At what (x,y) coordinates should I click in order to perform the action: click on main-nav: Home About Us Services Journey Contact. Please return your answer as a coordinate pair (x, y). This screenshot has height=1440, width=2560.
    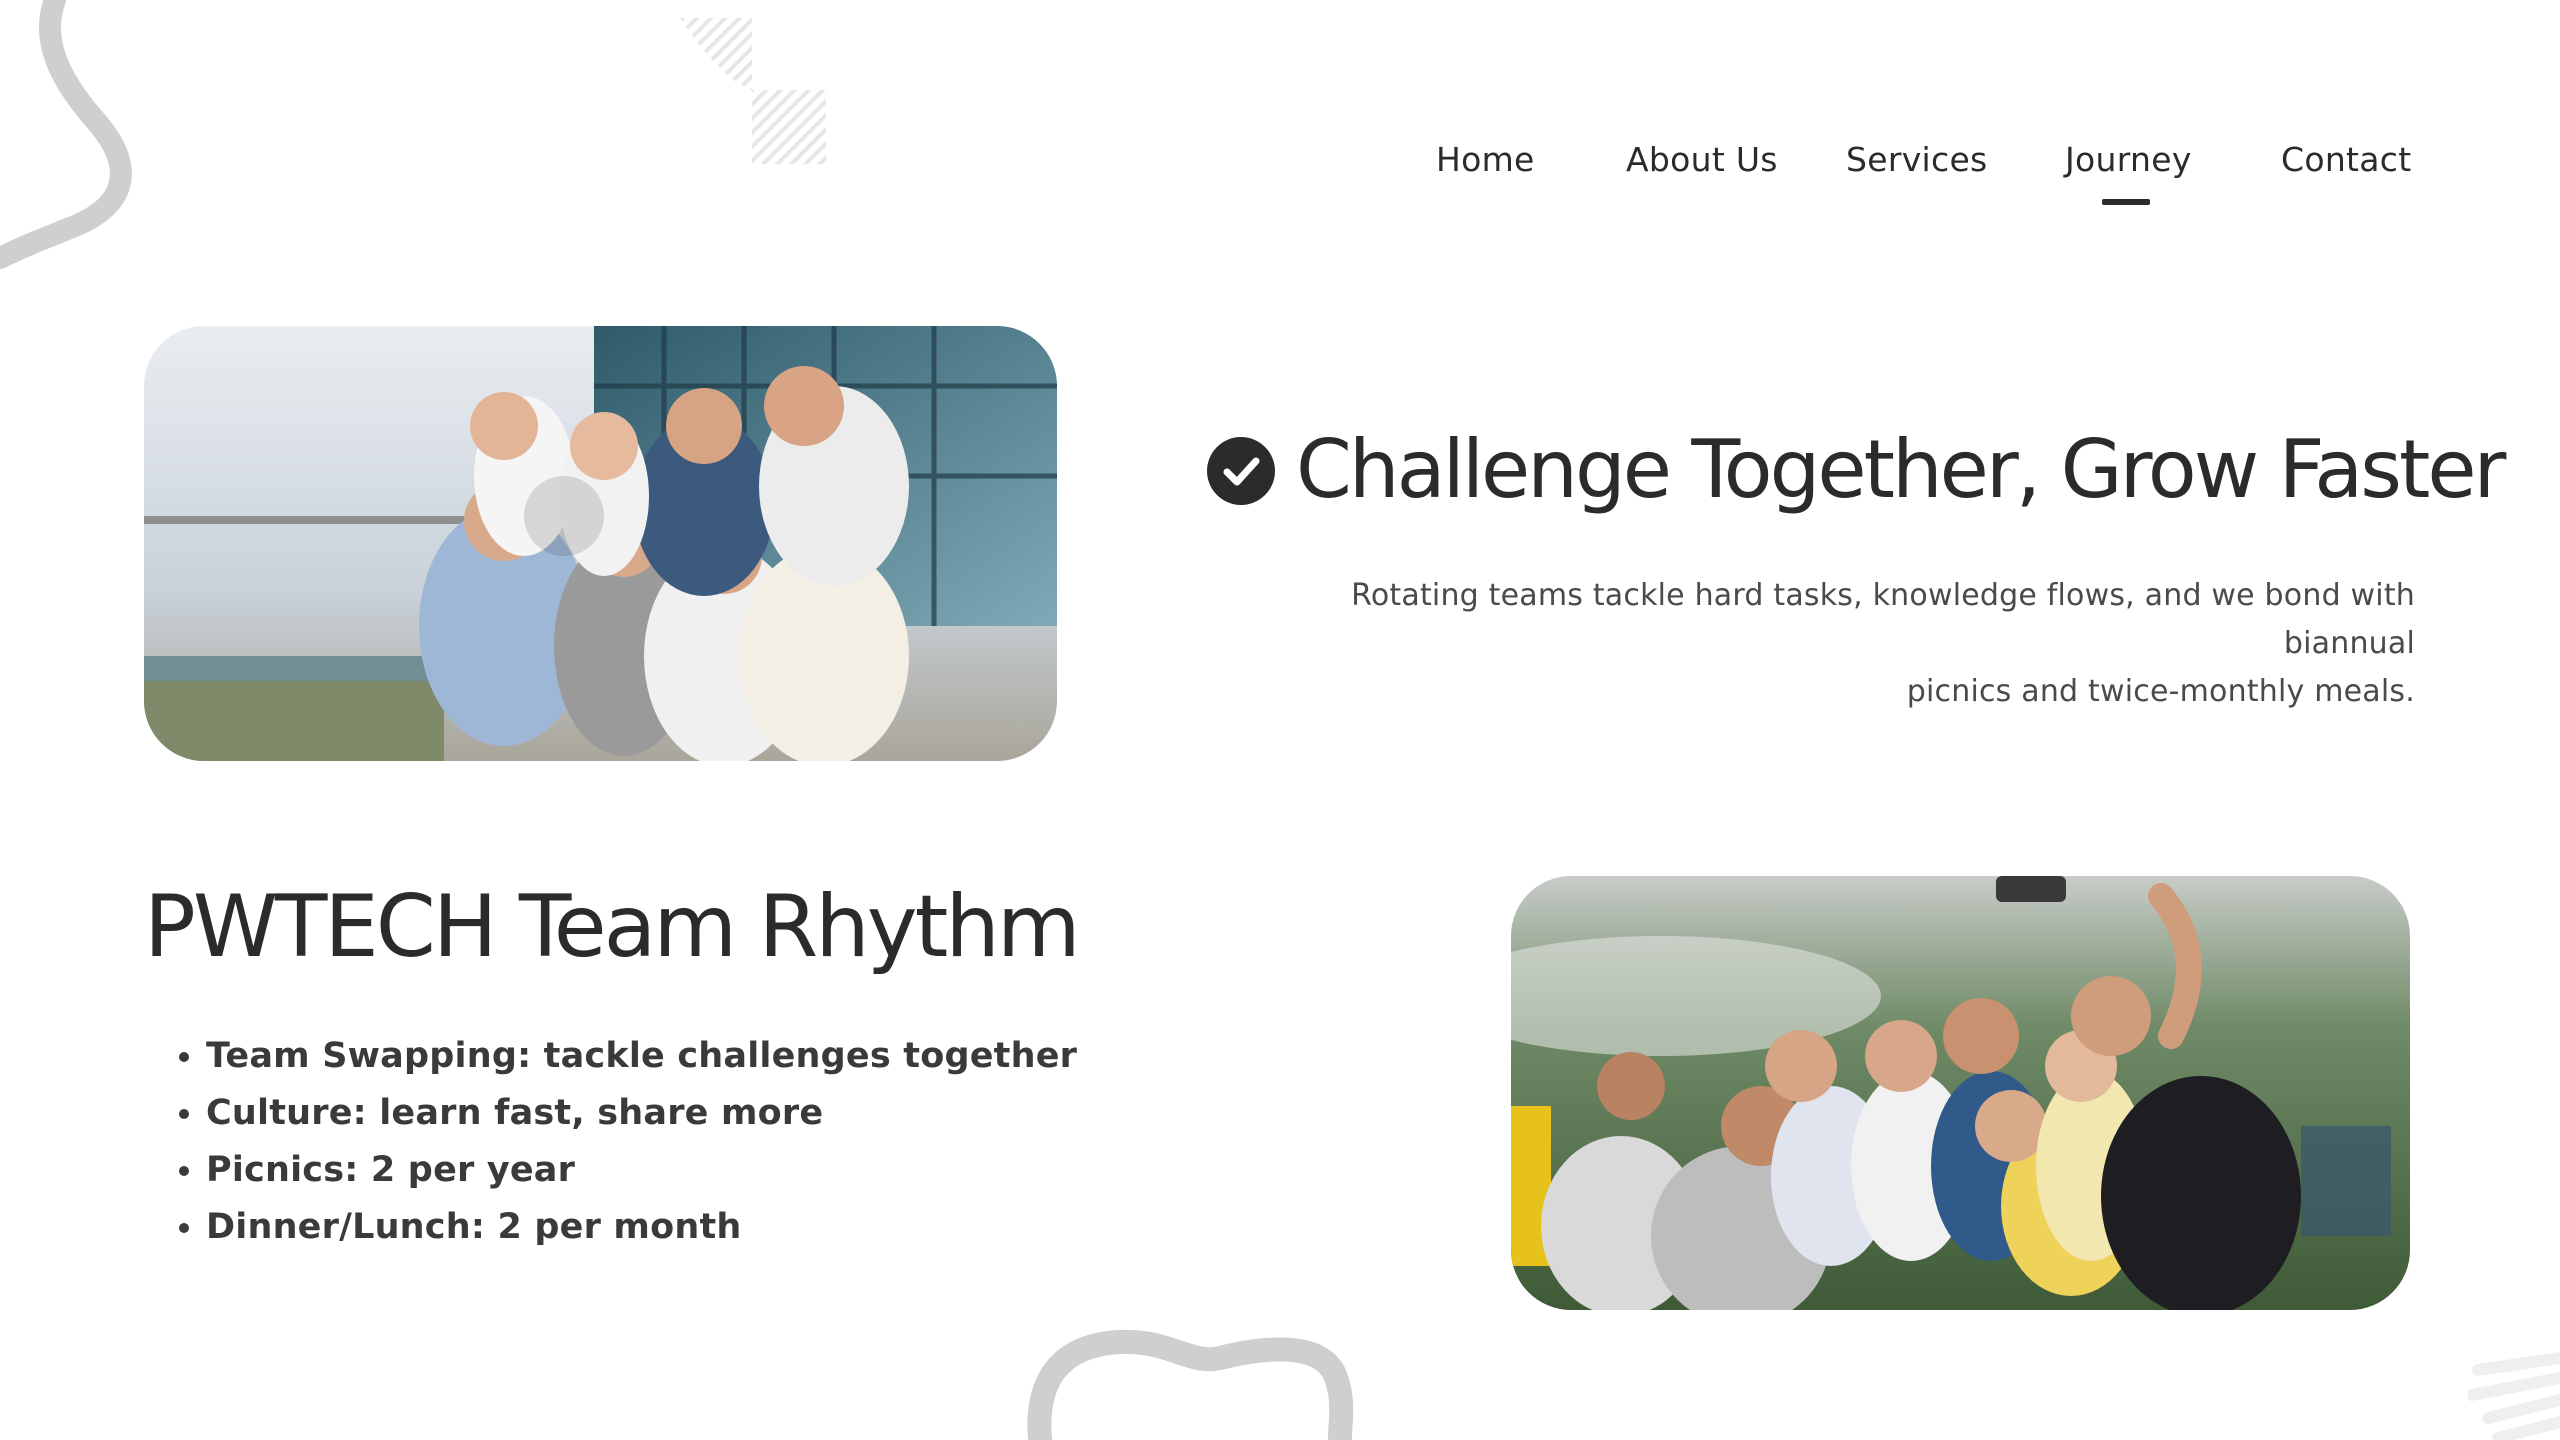
    Looking at the image, I should click on (1280, 180).